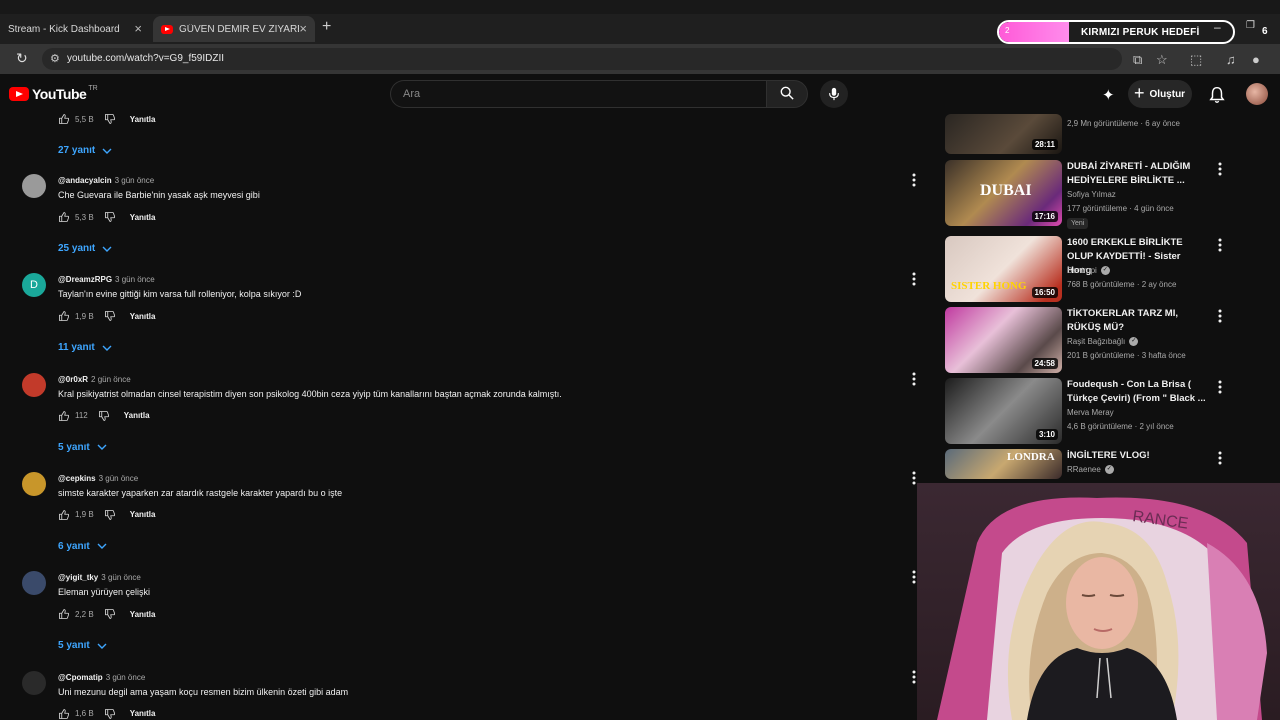 Image resolution: width=1280 pixels, height=720 pixels. What do you see at coordinates (1090, 469) in the screenshot?
I see `channel-name: RRaenee ✓` at bounding box center [1090, 469].